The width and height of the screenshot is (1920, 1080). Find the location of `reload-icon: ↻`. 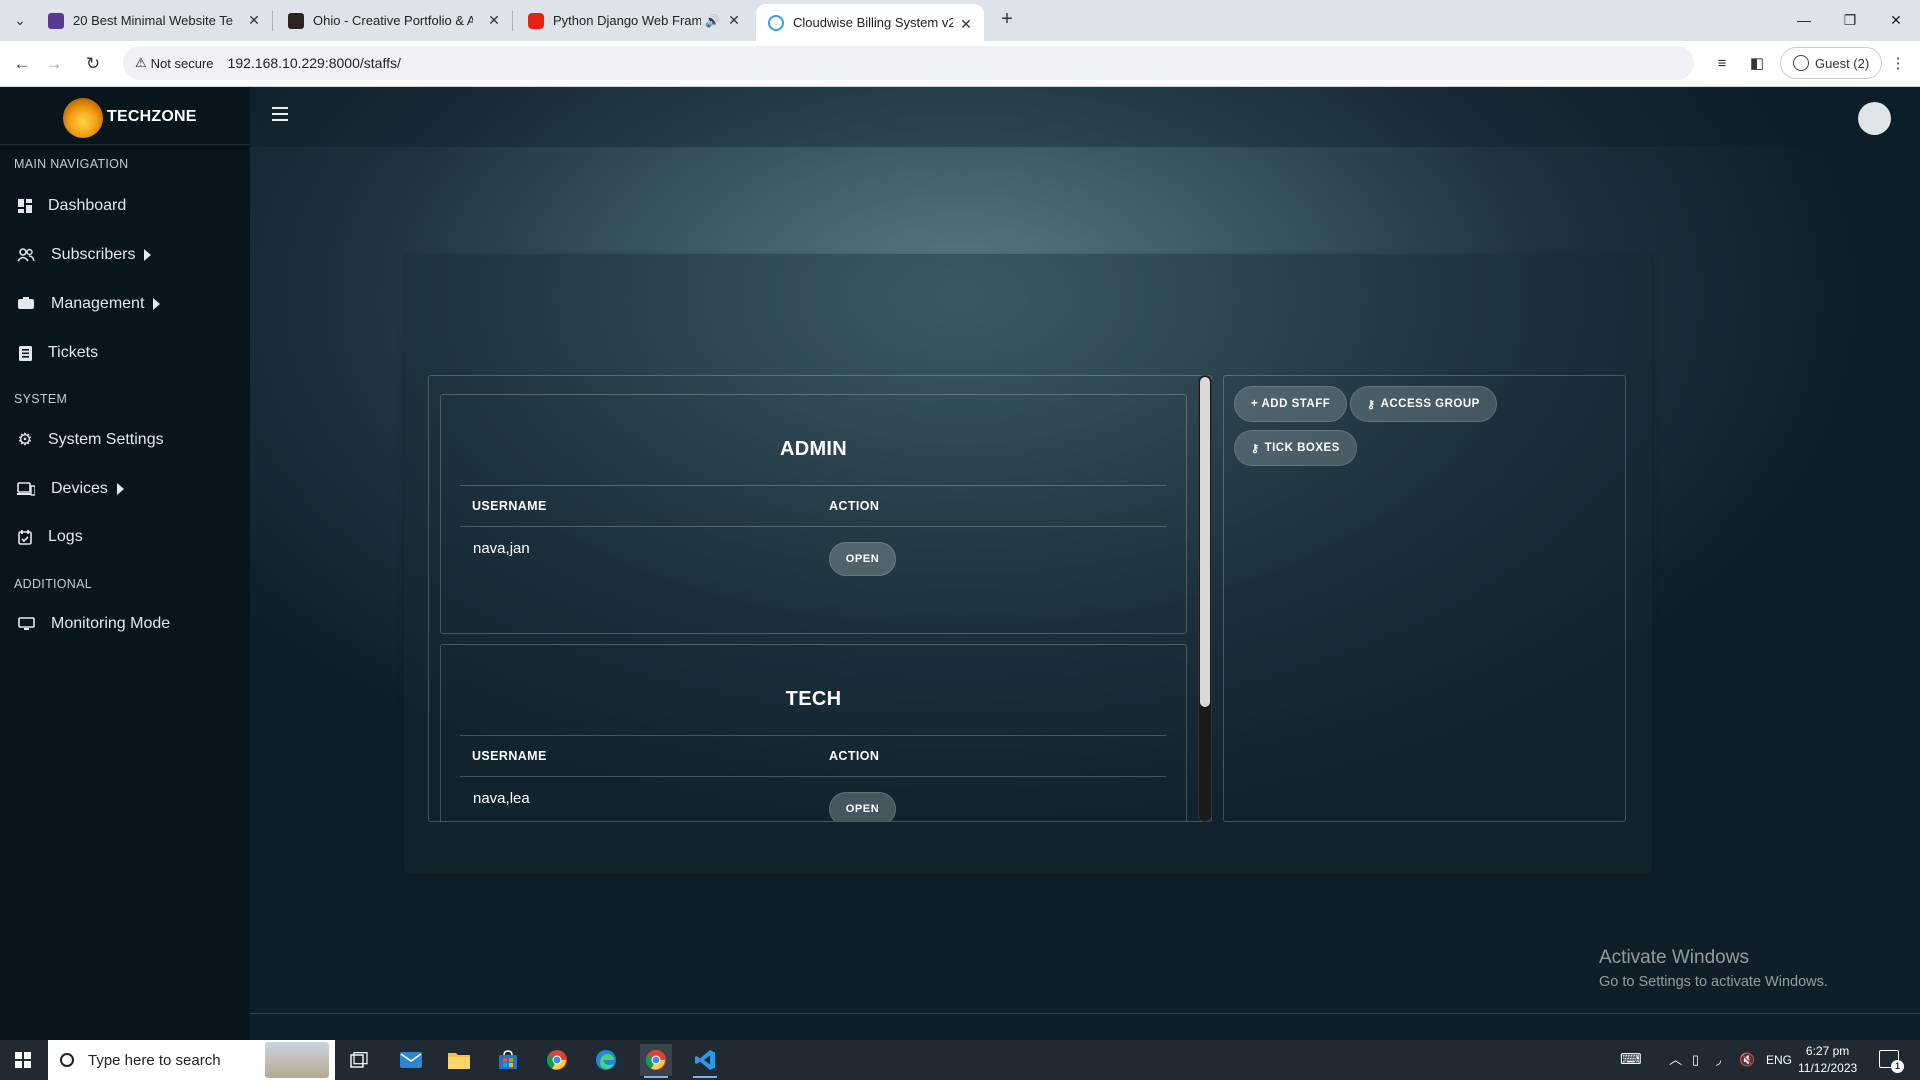

reload-icon: ↻ is located at coordinates (93, 64).